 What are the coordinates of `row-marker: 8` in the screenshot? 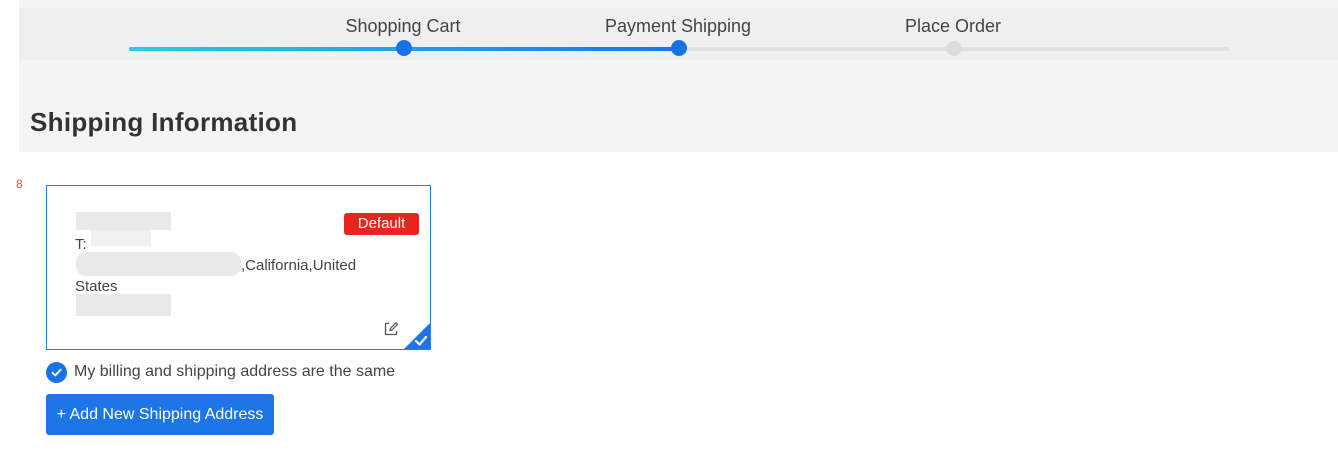 It's located at (19, 184).